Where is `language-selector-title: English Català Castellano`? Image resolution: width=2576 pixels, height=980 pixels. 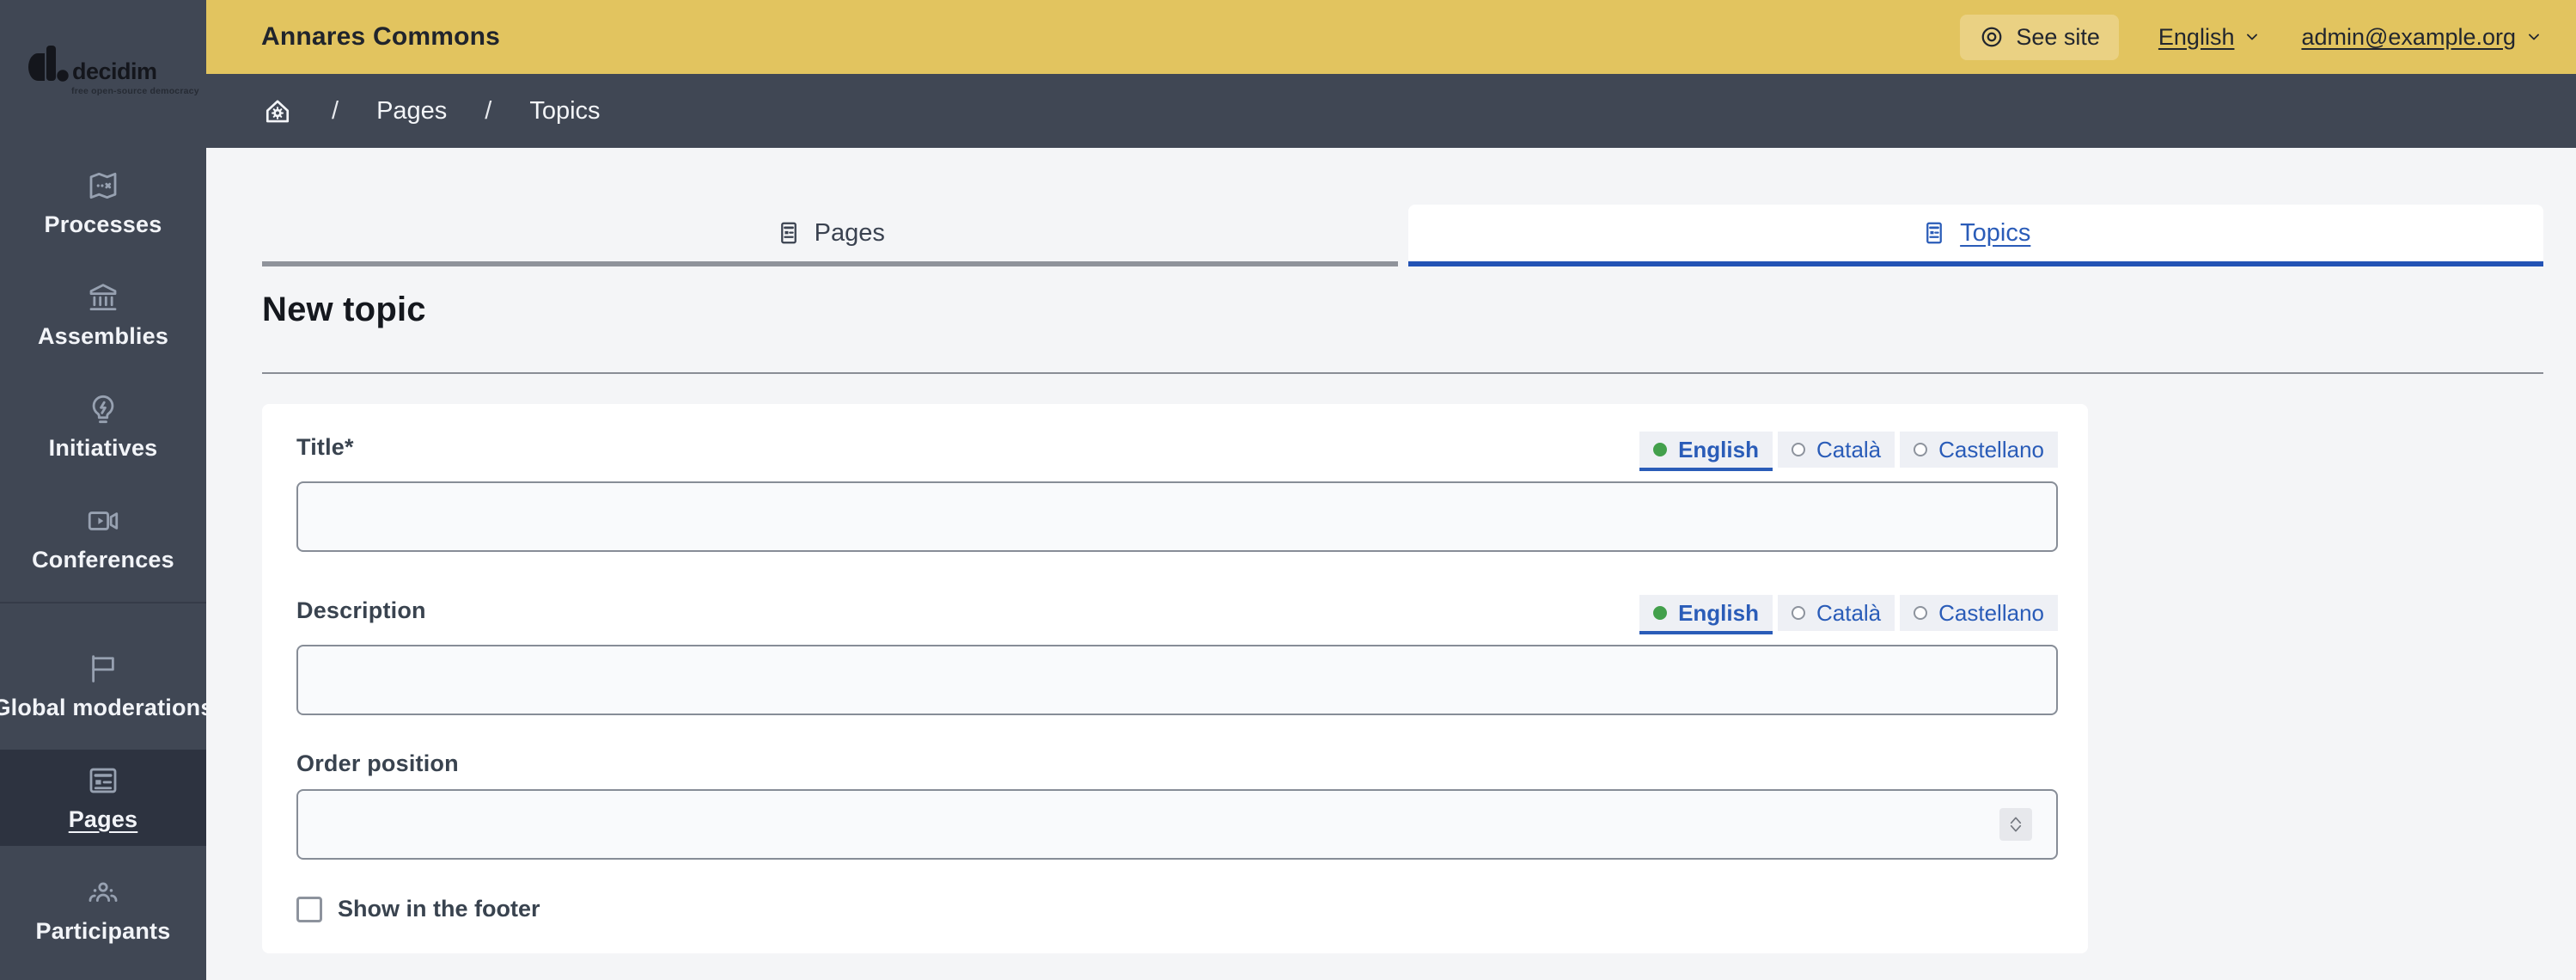
language-selector-title: English Català Castellano is located at coordinates (1848, 450).